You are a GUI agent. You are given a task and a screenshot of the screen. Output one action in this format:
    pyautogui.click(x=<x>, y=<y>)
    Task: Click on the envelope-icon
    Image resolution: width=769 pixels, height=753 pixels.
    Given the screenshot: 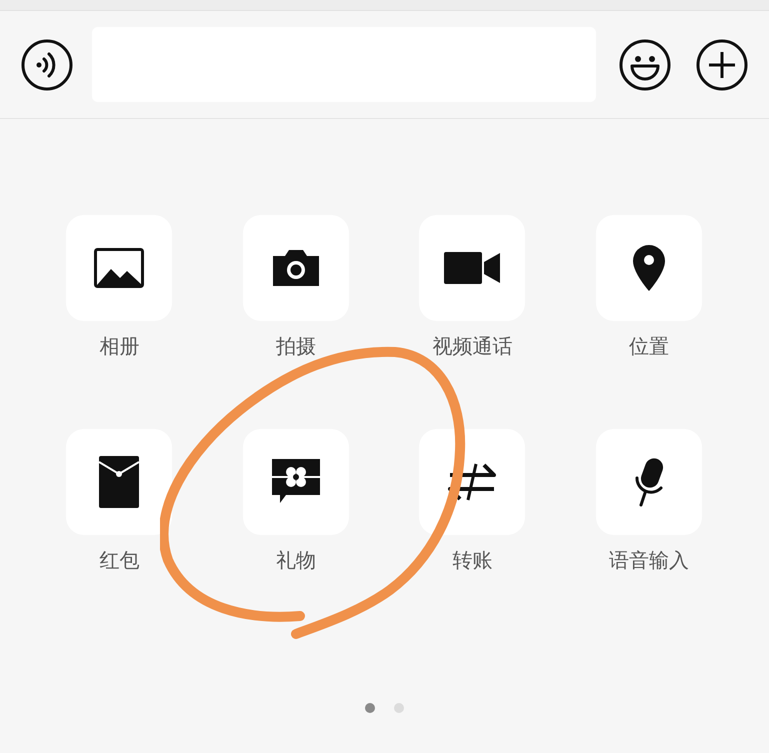 What is the action you would take?
    pyautogui.click(x=119, y=482)
    